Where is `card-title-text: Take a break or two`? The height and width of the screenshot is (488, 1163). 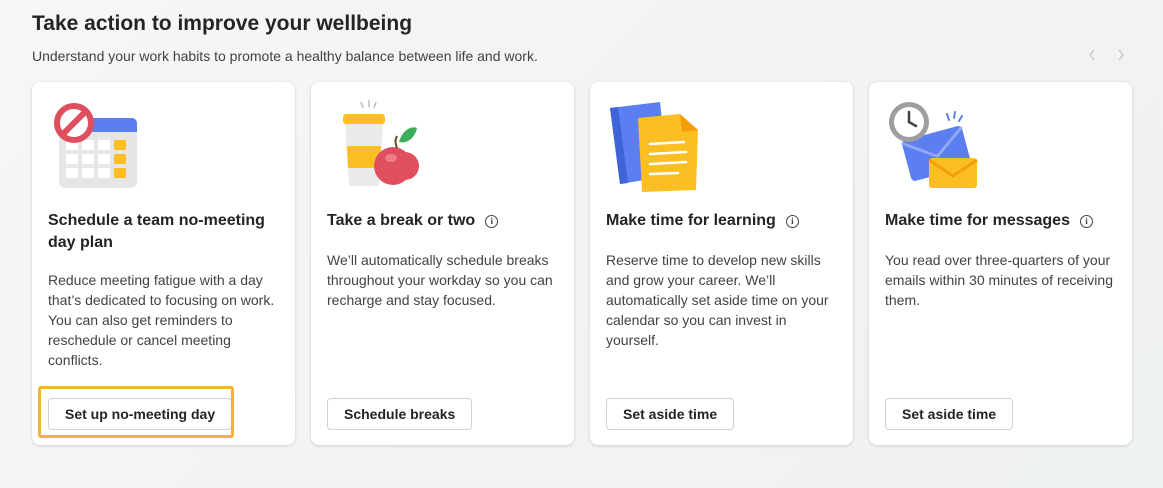 card-title-text: Take a break or two is located at coordinates (401, 220).